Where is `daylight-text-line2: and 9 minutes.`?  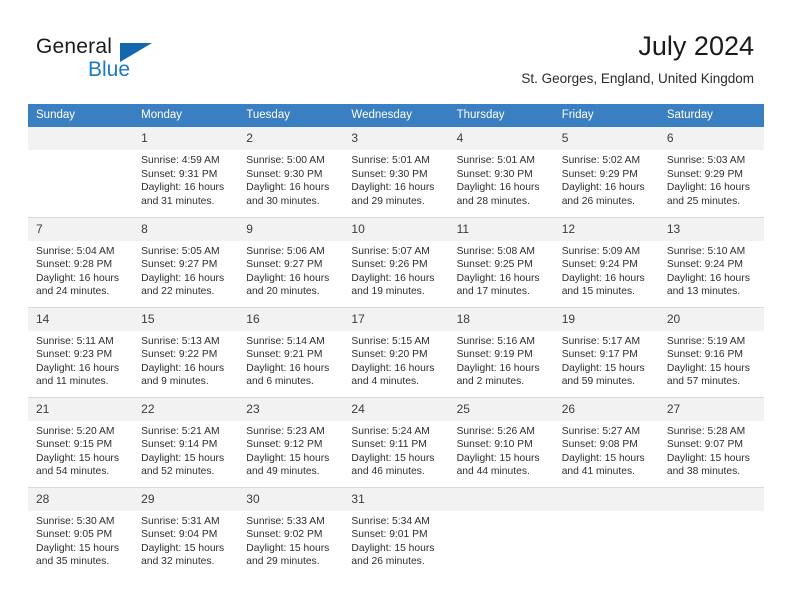 daylight-text-line2: and 9 minutes. is located at coordinates (175, 382).